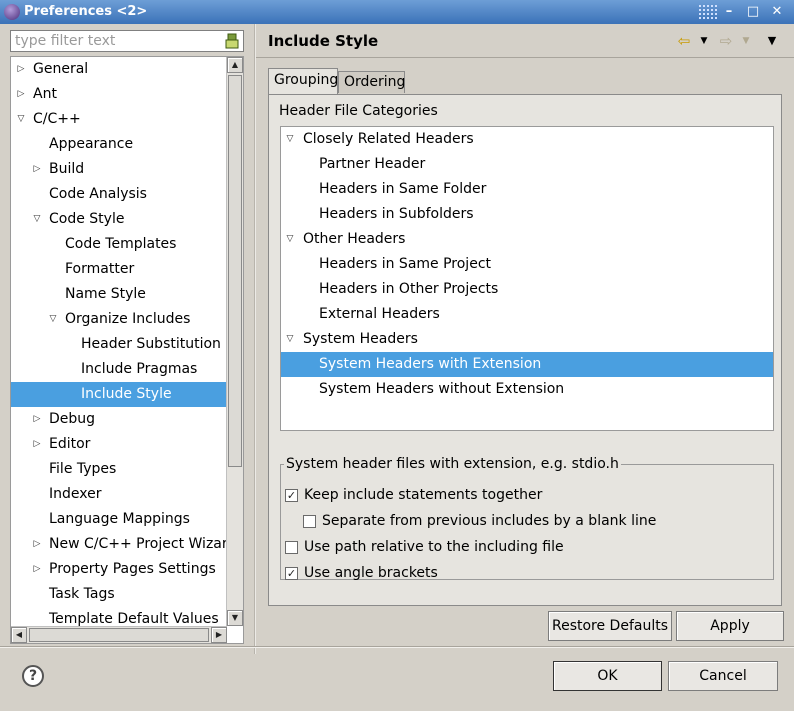  Describe the element at coordinates (219, 635) in the screenshot. I see `scroll-right-icon: ▶` at that location.